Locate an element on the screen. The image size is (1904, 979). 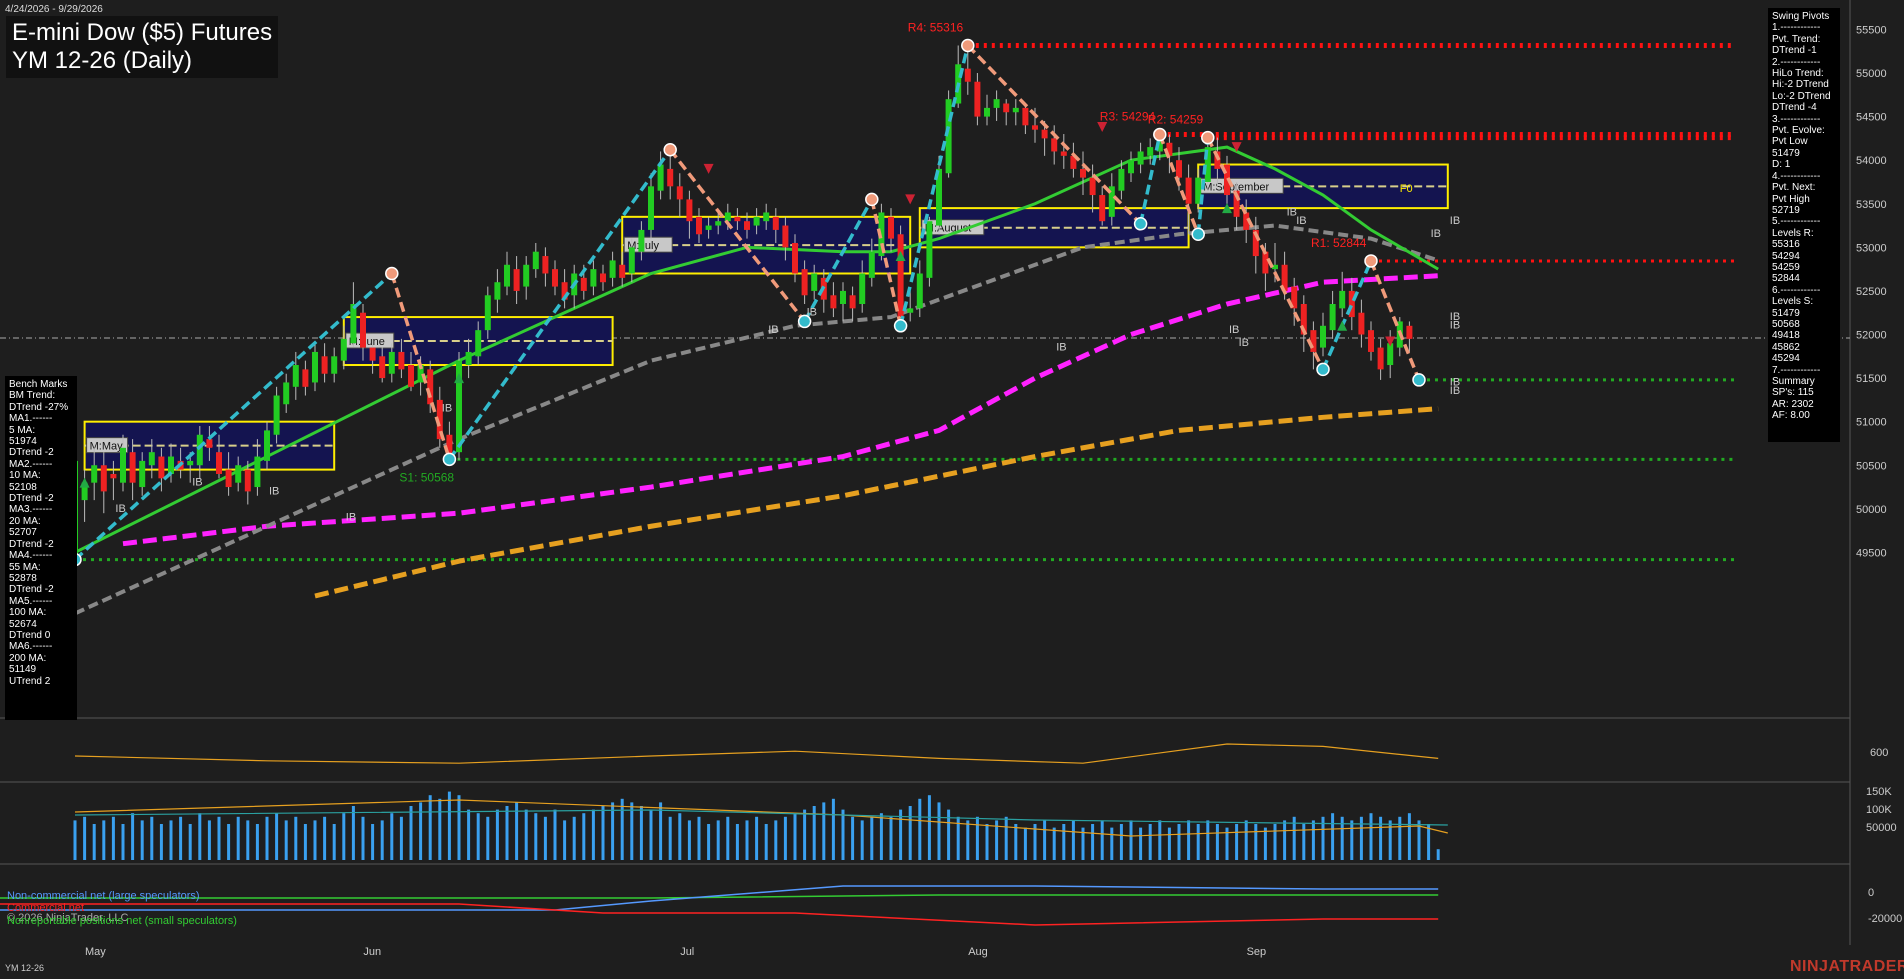
chart-title: E-mini Dow ($5) Futures YM 12-26 (Daily) is located at coordinates (142, 47).